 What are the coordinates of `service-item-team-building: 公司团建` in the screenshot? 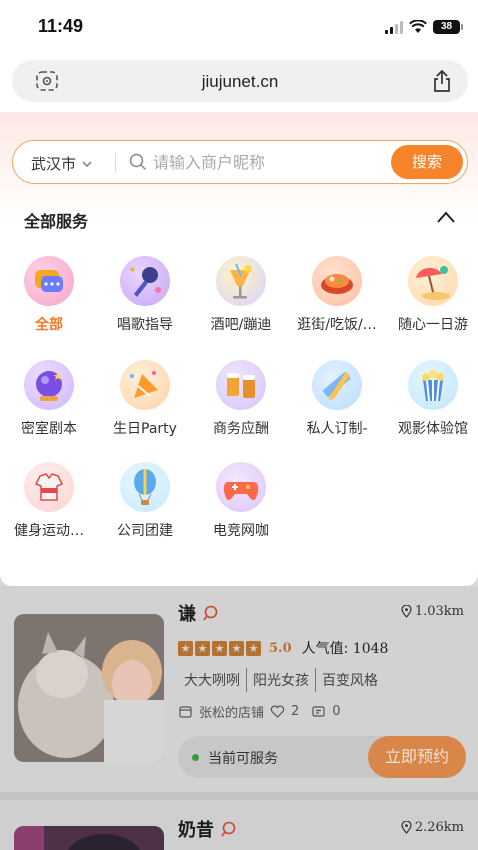 It's located at (145, 507).